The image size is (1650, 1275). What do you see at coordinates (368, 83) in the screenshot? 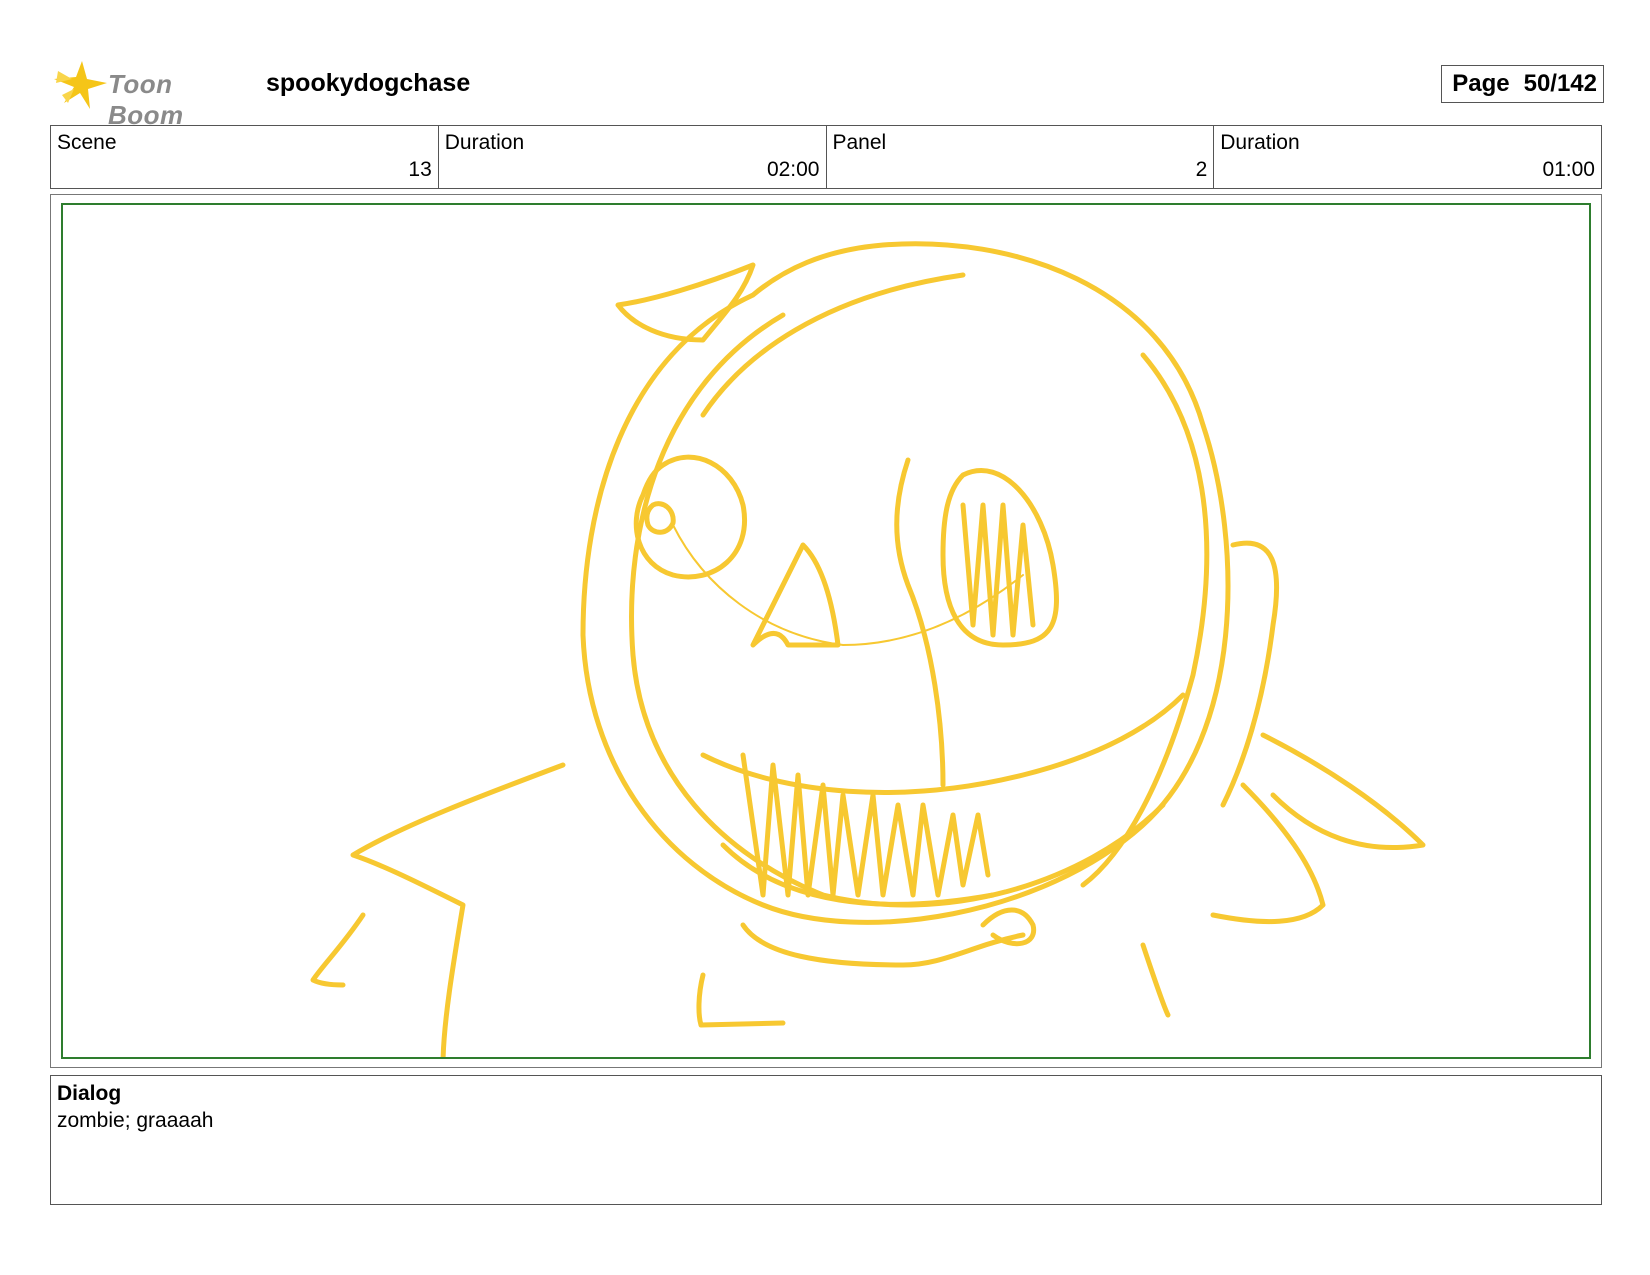
I see `project-title: spookydogchase` at bounding box center [368, 83].